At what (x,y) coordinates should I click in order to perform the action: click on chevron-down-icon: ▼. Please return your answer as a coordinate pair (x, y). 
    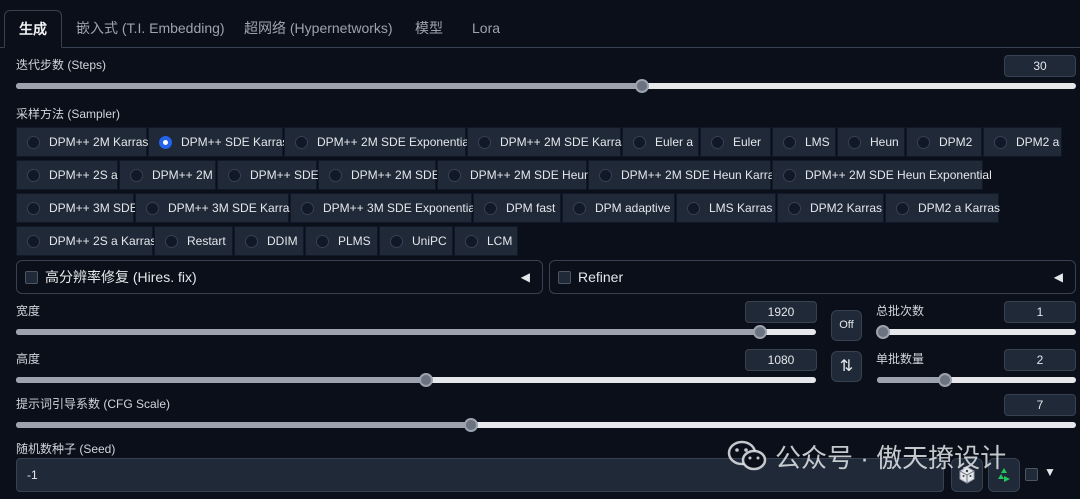
    Looking at the image, I should click on (1050, 472).